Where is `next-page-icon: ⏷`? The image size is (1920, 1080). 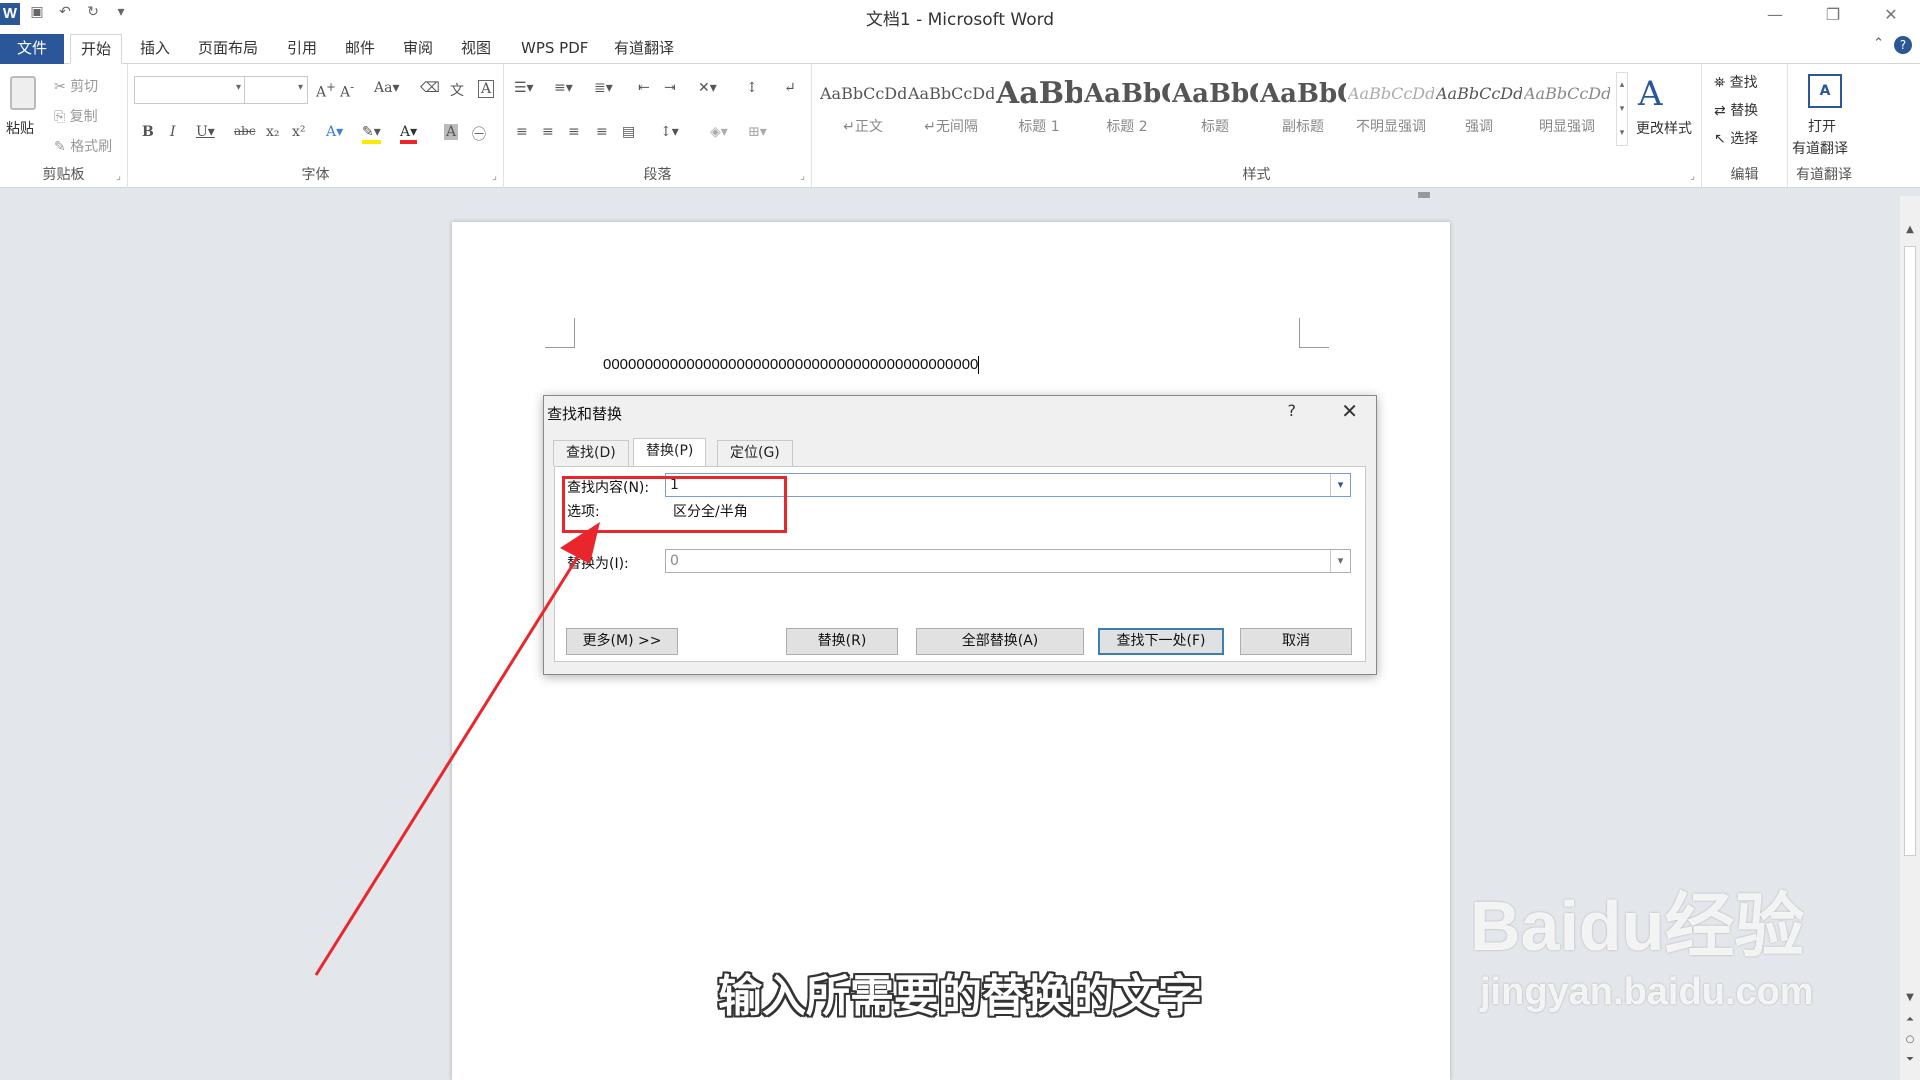
next-page-icon: ⏷ is located at coordinates (1910, 1059).